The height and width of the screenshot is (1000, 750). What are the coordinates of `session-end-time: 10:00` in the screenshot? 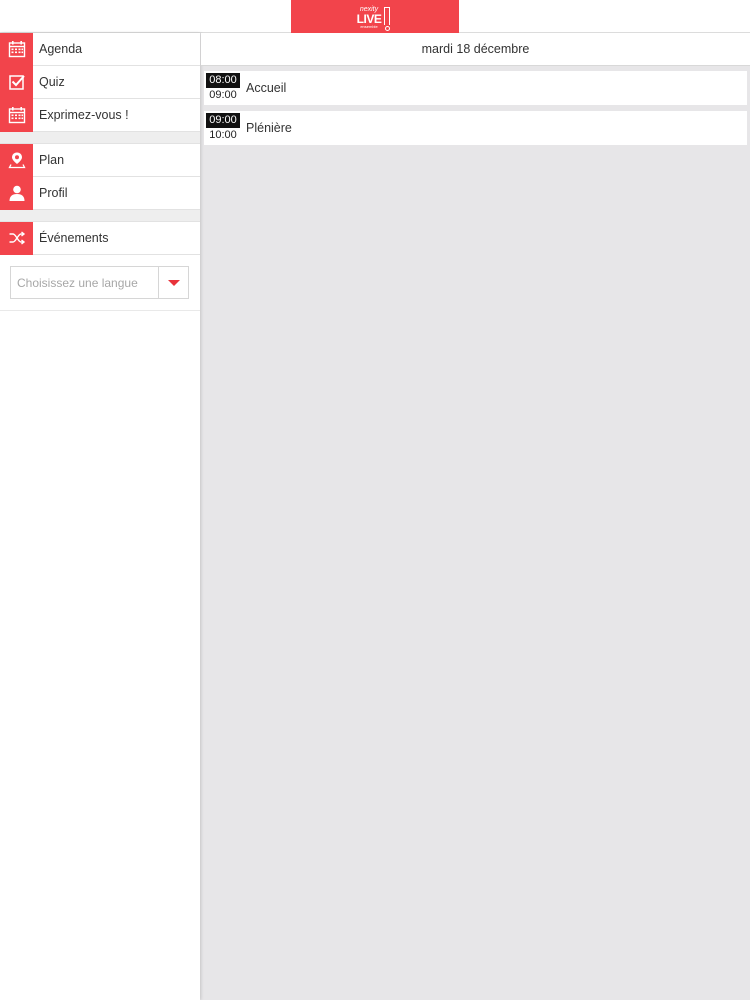 It's located at (223, 135).